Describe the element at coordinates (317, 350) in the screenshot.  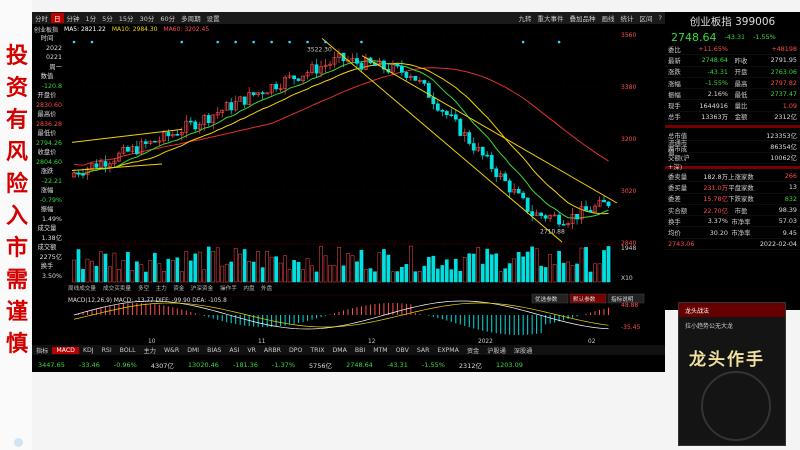
I see `indicator-tab: TRIX` at that location.